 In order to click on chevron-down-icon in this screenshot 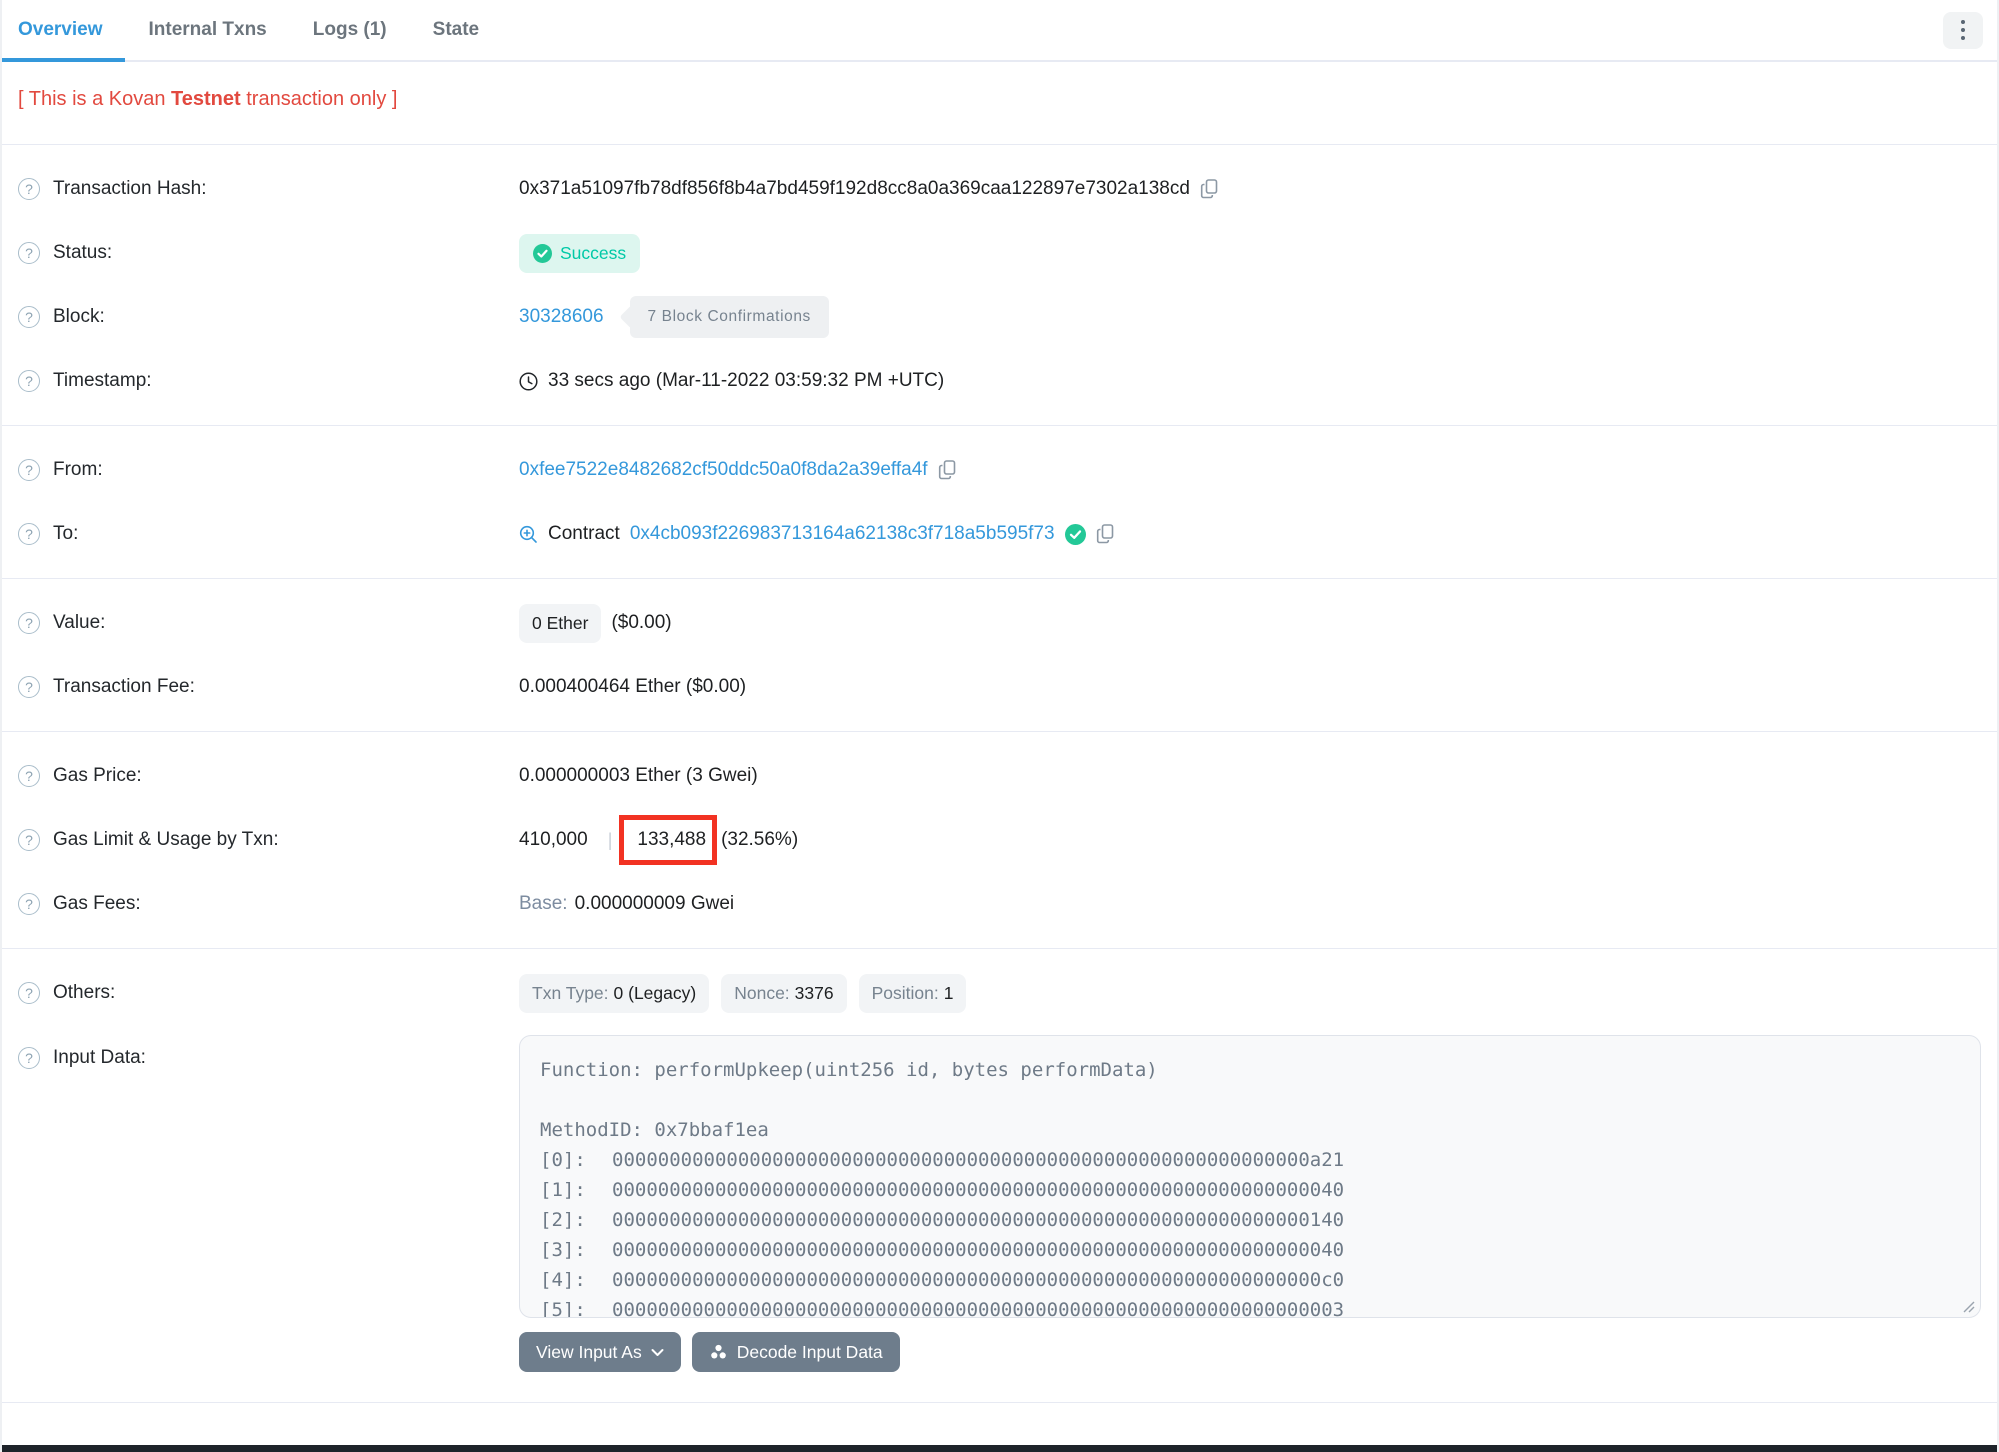, I will do `click(657, 1352)`.